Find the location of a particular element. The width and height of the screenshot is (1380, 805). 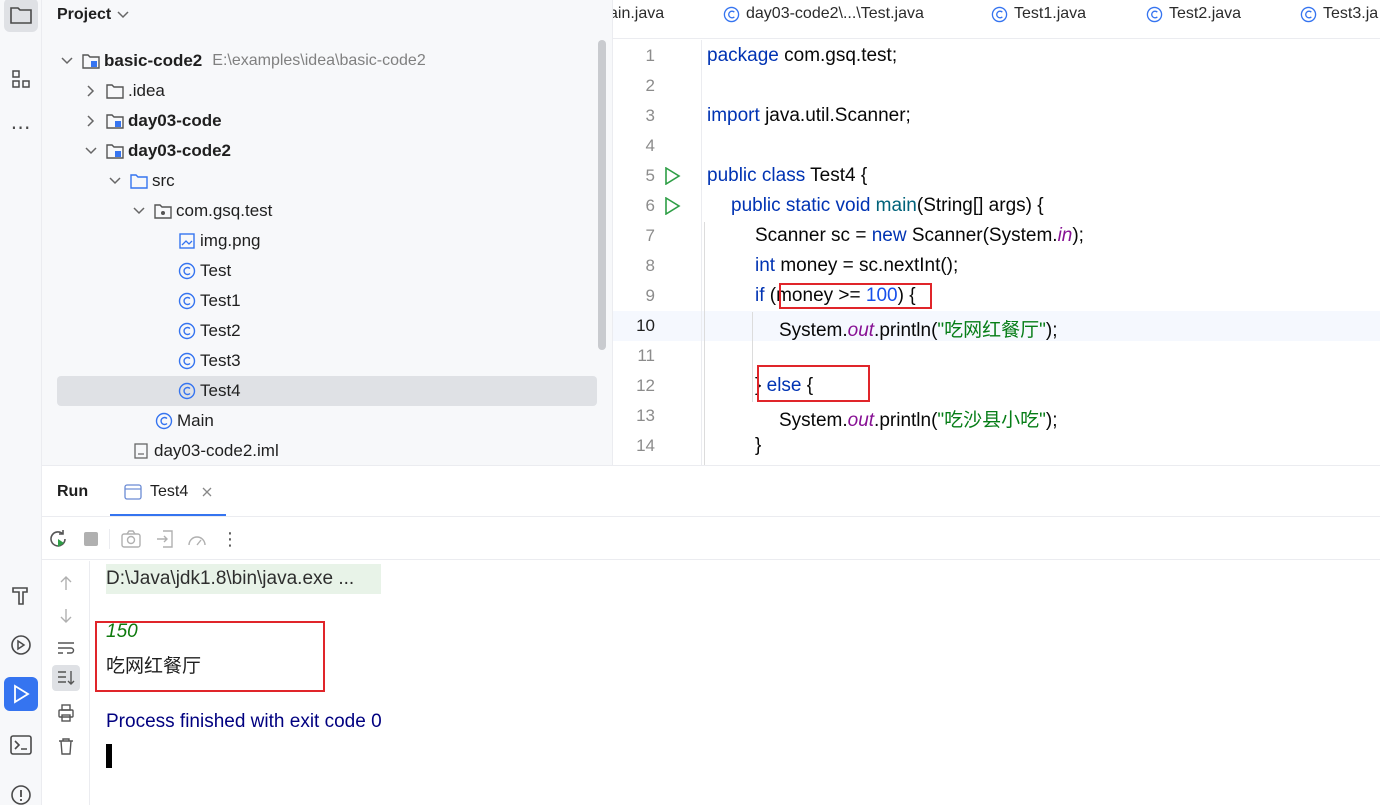

tree-item-package: com.gsq.test is located at coordinates (322, 211).